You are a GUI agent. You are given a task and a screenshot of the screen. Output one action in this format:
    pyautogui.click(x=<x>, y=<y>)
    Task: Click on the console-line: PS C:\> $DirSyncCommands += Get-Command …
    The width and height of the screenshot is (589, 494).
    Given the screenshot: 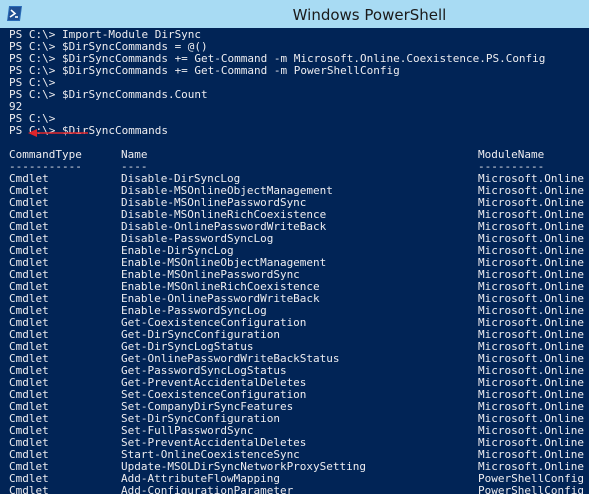 What is the action you would take?
    pyautogui.click(x=204, y=70)
    